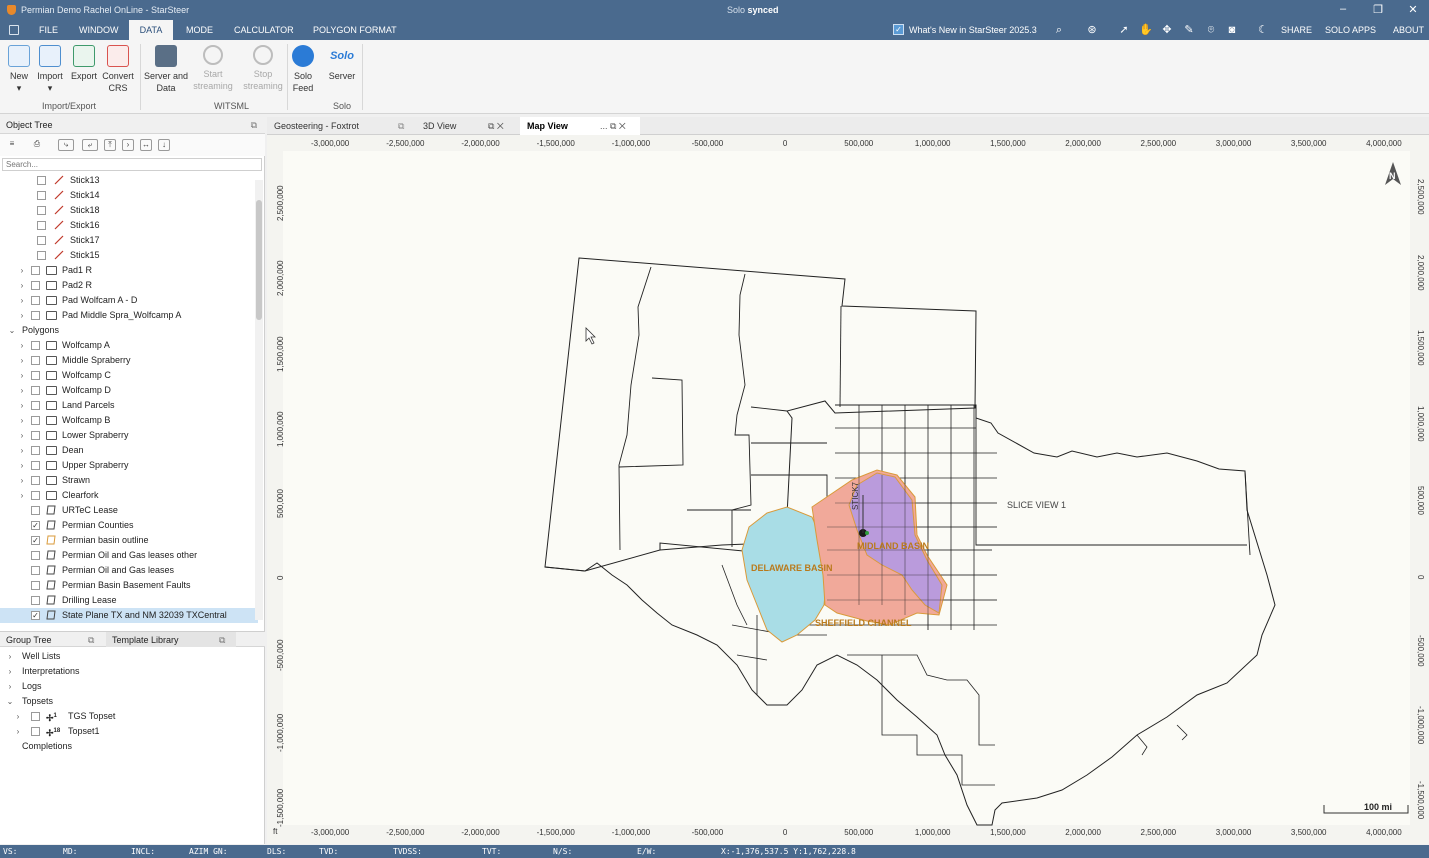  Describe the element at coordinates (965, 30) in the screenshot. I see `whats-new-link: ✓ What's New in StarSteer 2025.3` at that location.